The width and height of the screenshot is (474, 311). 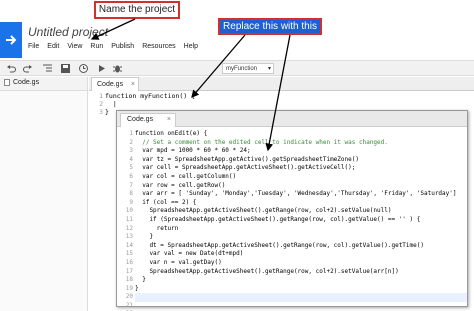 I want to click on arrow-to-new-code, so click(x=278, y=93).